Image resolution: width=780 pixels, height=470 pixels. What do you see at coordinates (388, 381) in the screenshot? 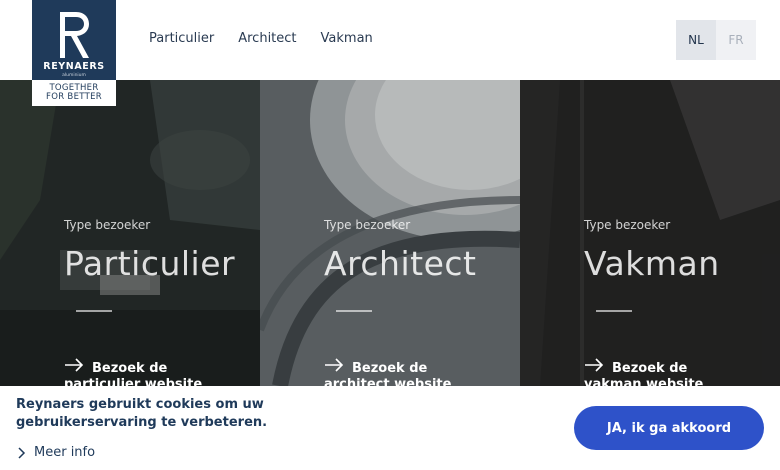
I see `link-line-2: architect website` at bounding box center [388, 381].